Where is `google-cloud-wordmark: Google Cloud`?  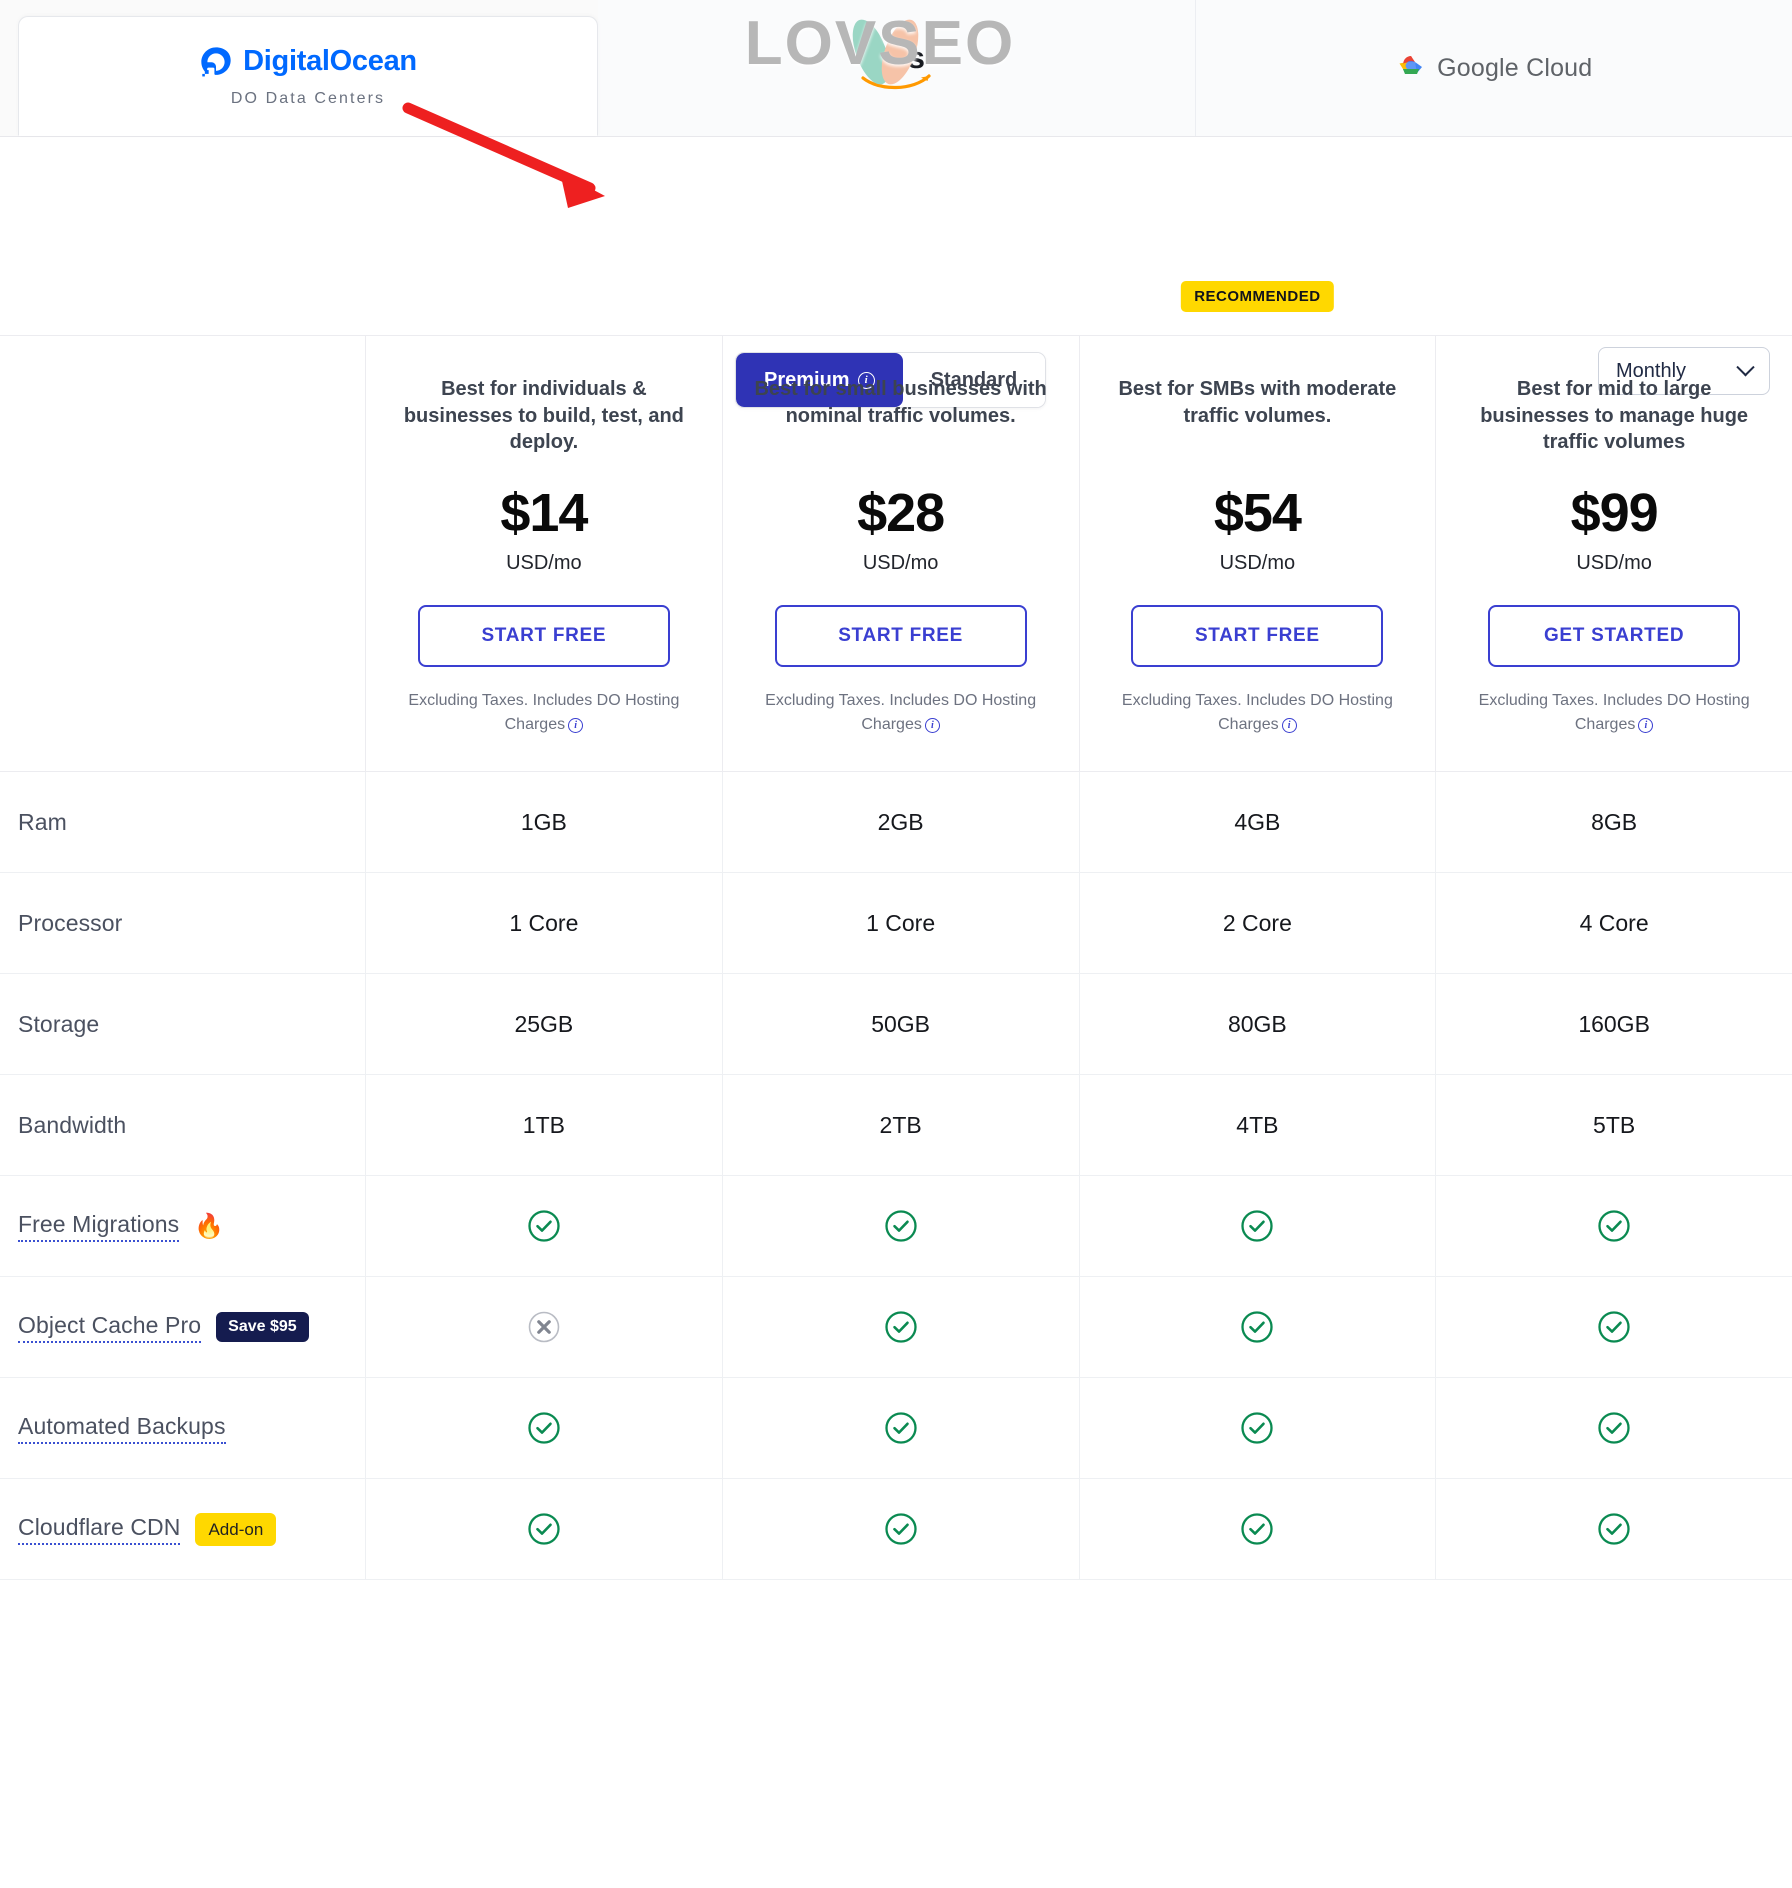
google-cloud-wordmark: Google Cloud is located at coordinates (1515, 67).